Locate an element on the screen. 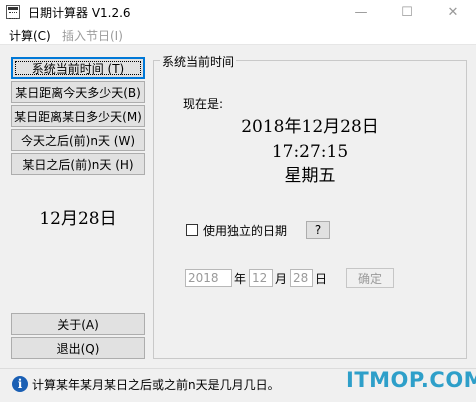 The image size is (476, 402). days-between-dates-button-label: 某日距离某日多少天(M) is located at coordinates (78, 116).